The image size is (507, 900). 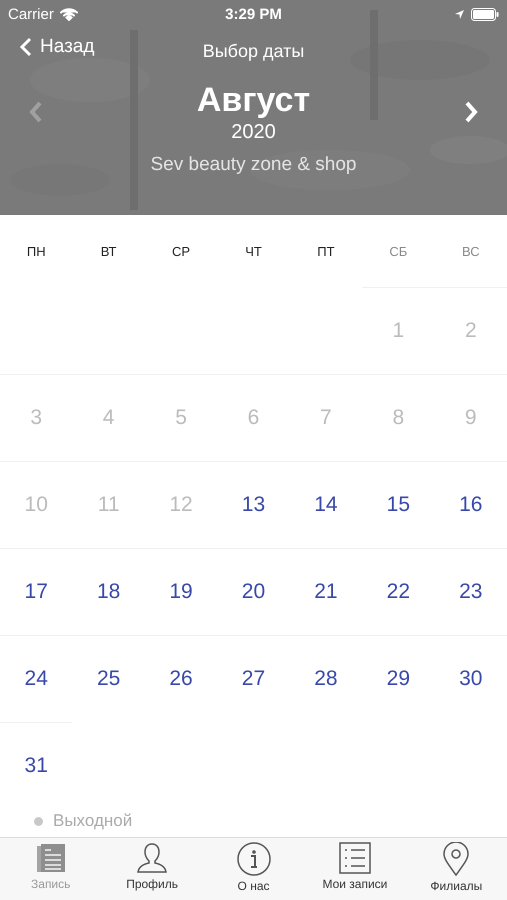 I want to click on tab-item: Профиль, so click(x=152, y=869).